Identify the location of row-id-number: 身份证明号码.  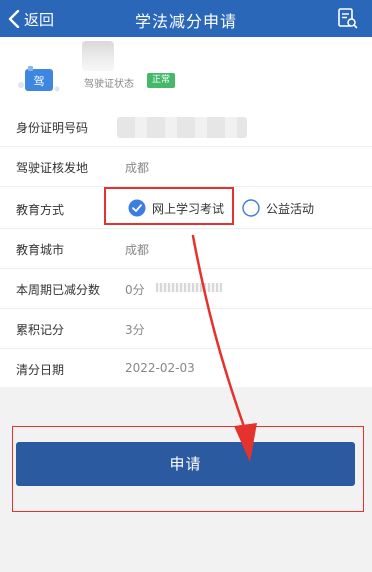
(186, 127).